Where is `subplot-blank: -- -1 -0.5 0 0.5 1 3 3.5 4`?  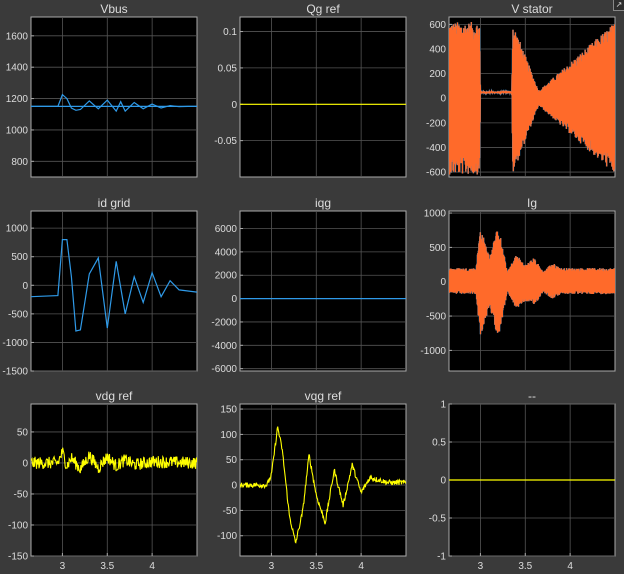 subplot-blank: -- -1 -0.5 0 0.5 1 3 3.5 4 is located at coordinates (522, 480).